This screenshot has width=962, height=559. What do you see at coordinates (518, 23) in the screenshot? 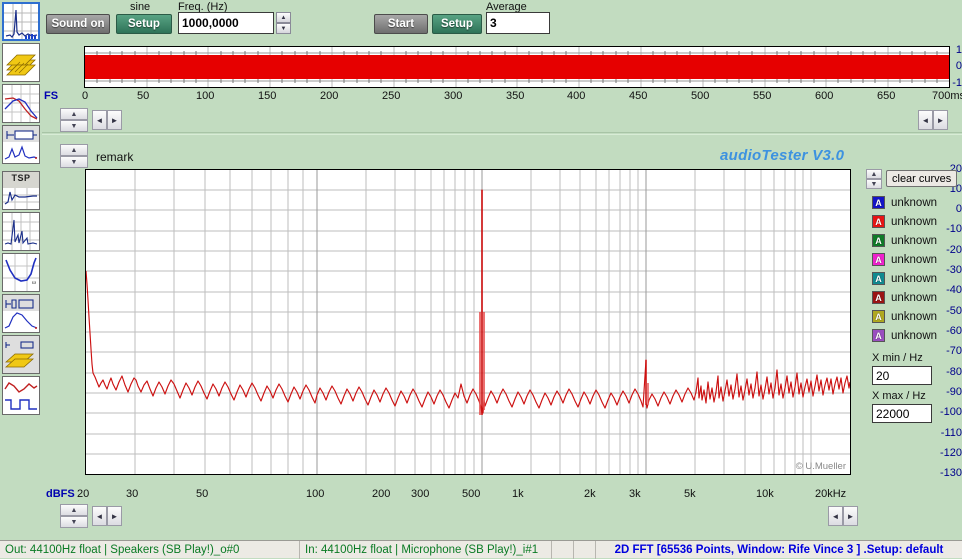
I see `average-input: 3` at bounding box center [518, 23].